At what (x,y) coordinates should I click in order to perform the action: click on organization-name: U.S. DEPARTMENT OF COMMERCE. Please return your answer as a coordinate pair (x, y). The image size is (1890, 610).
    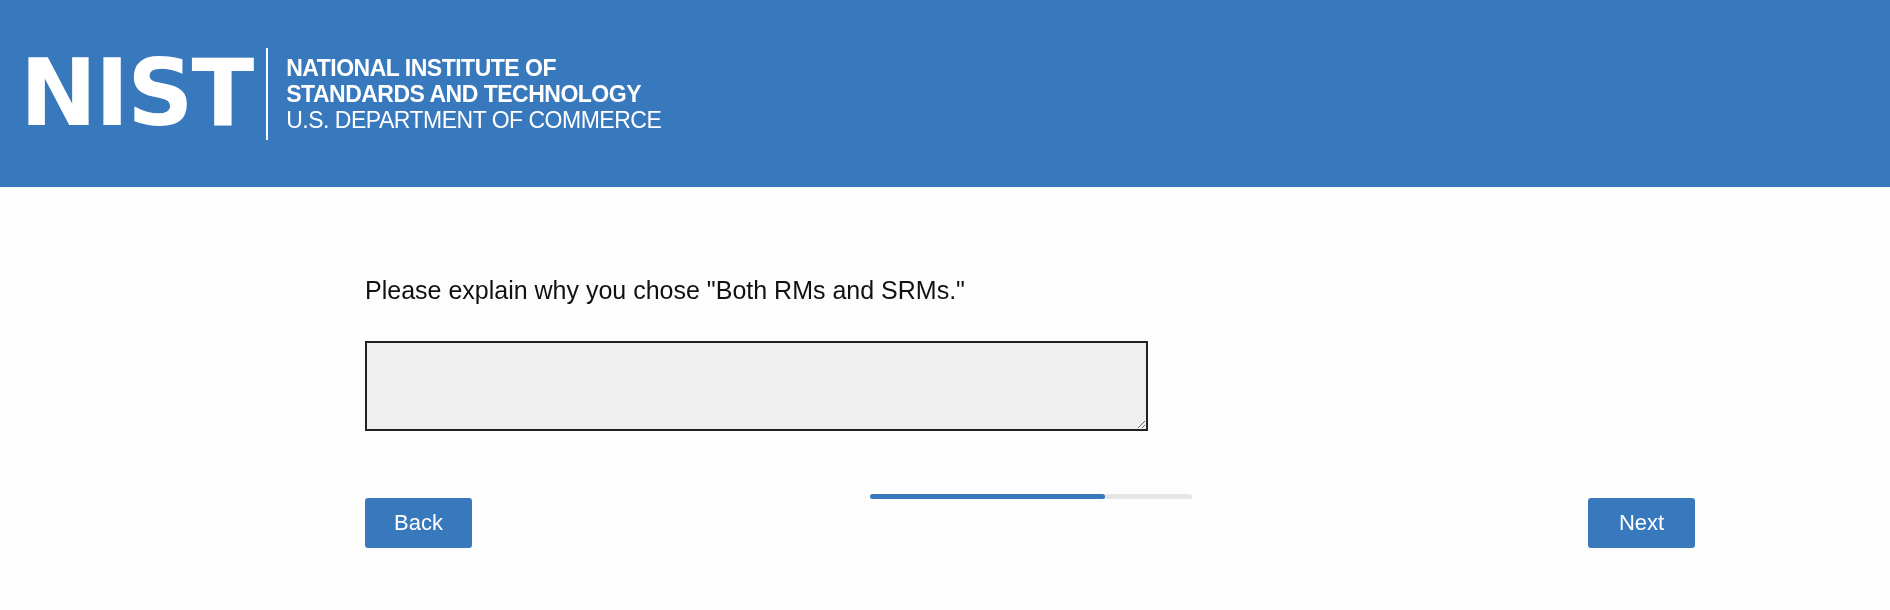
    Looking at the image, I should click on (474, 119).